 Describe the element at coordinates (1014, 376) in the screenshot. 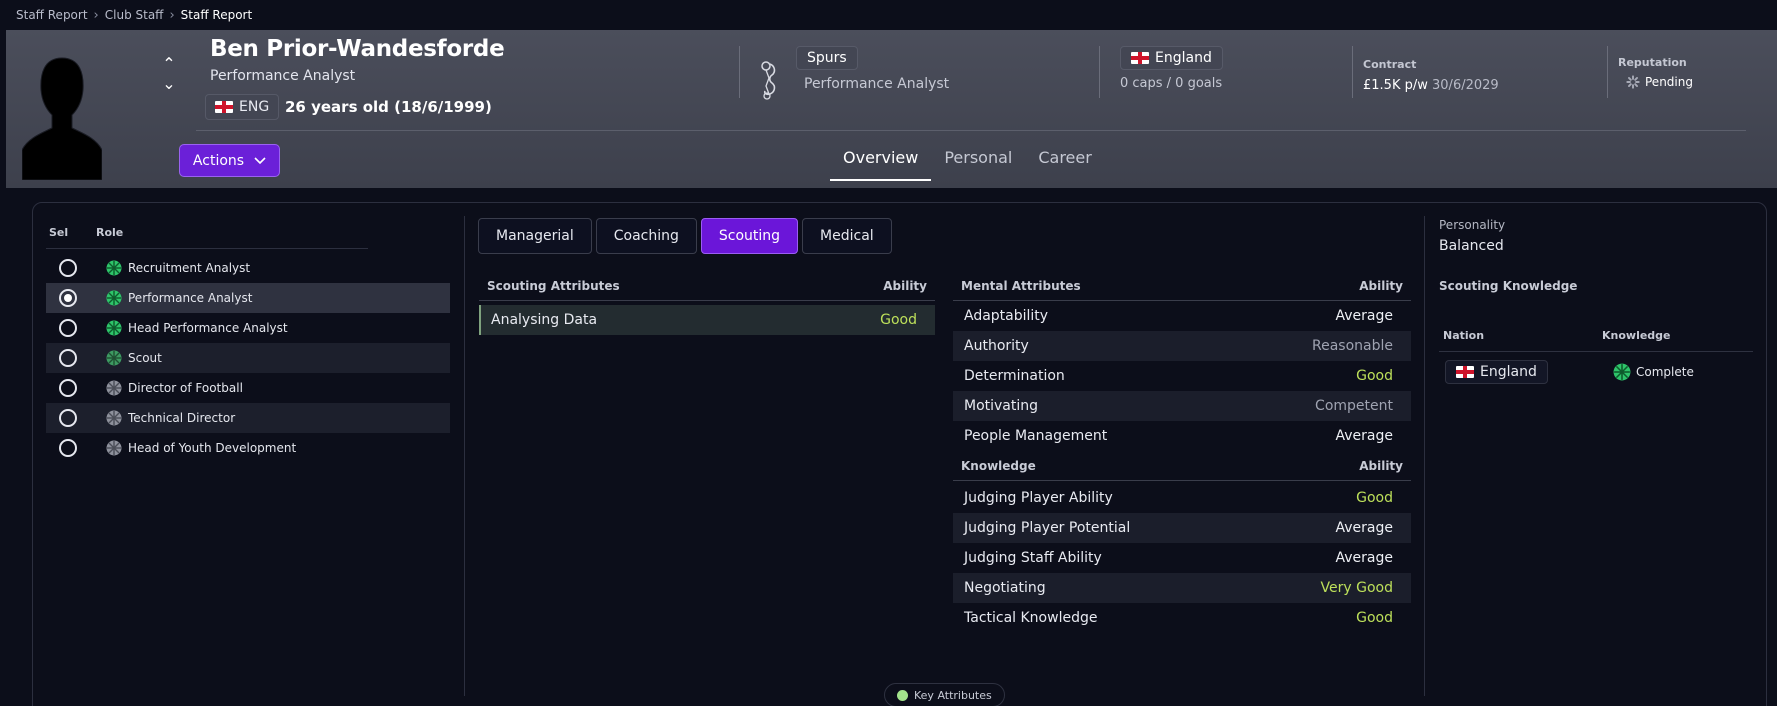

I see `attribute-name: Determination` at that location.